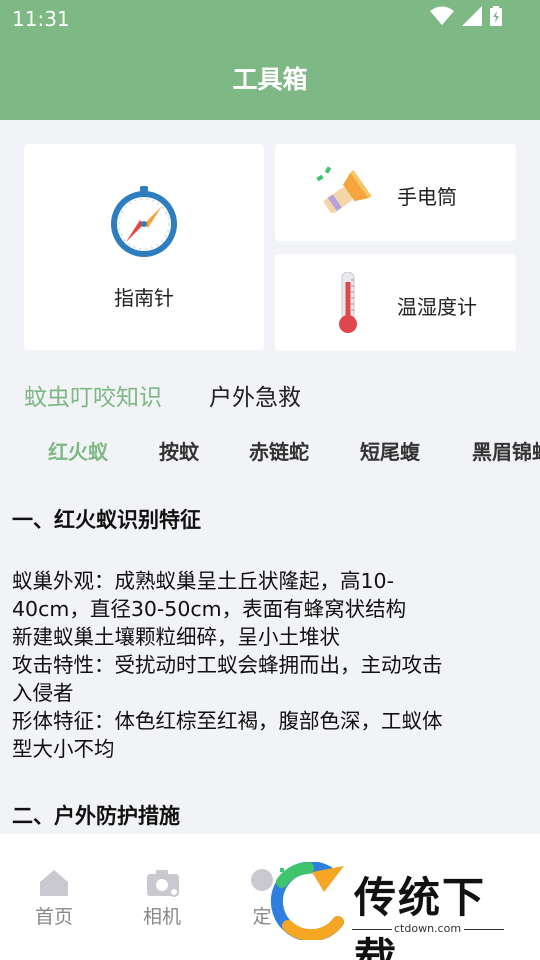 Image resolution: width=540 pixels, height=960 pixels. Describe the element at coordinates (161, 917) in the screenshot. I see `nav-label-camera: 相机` at that location.